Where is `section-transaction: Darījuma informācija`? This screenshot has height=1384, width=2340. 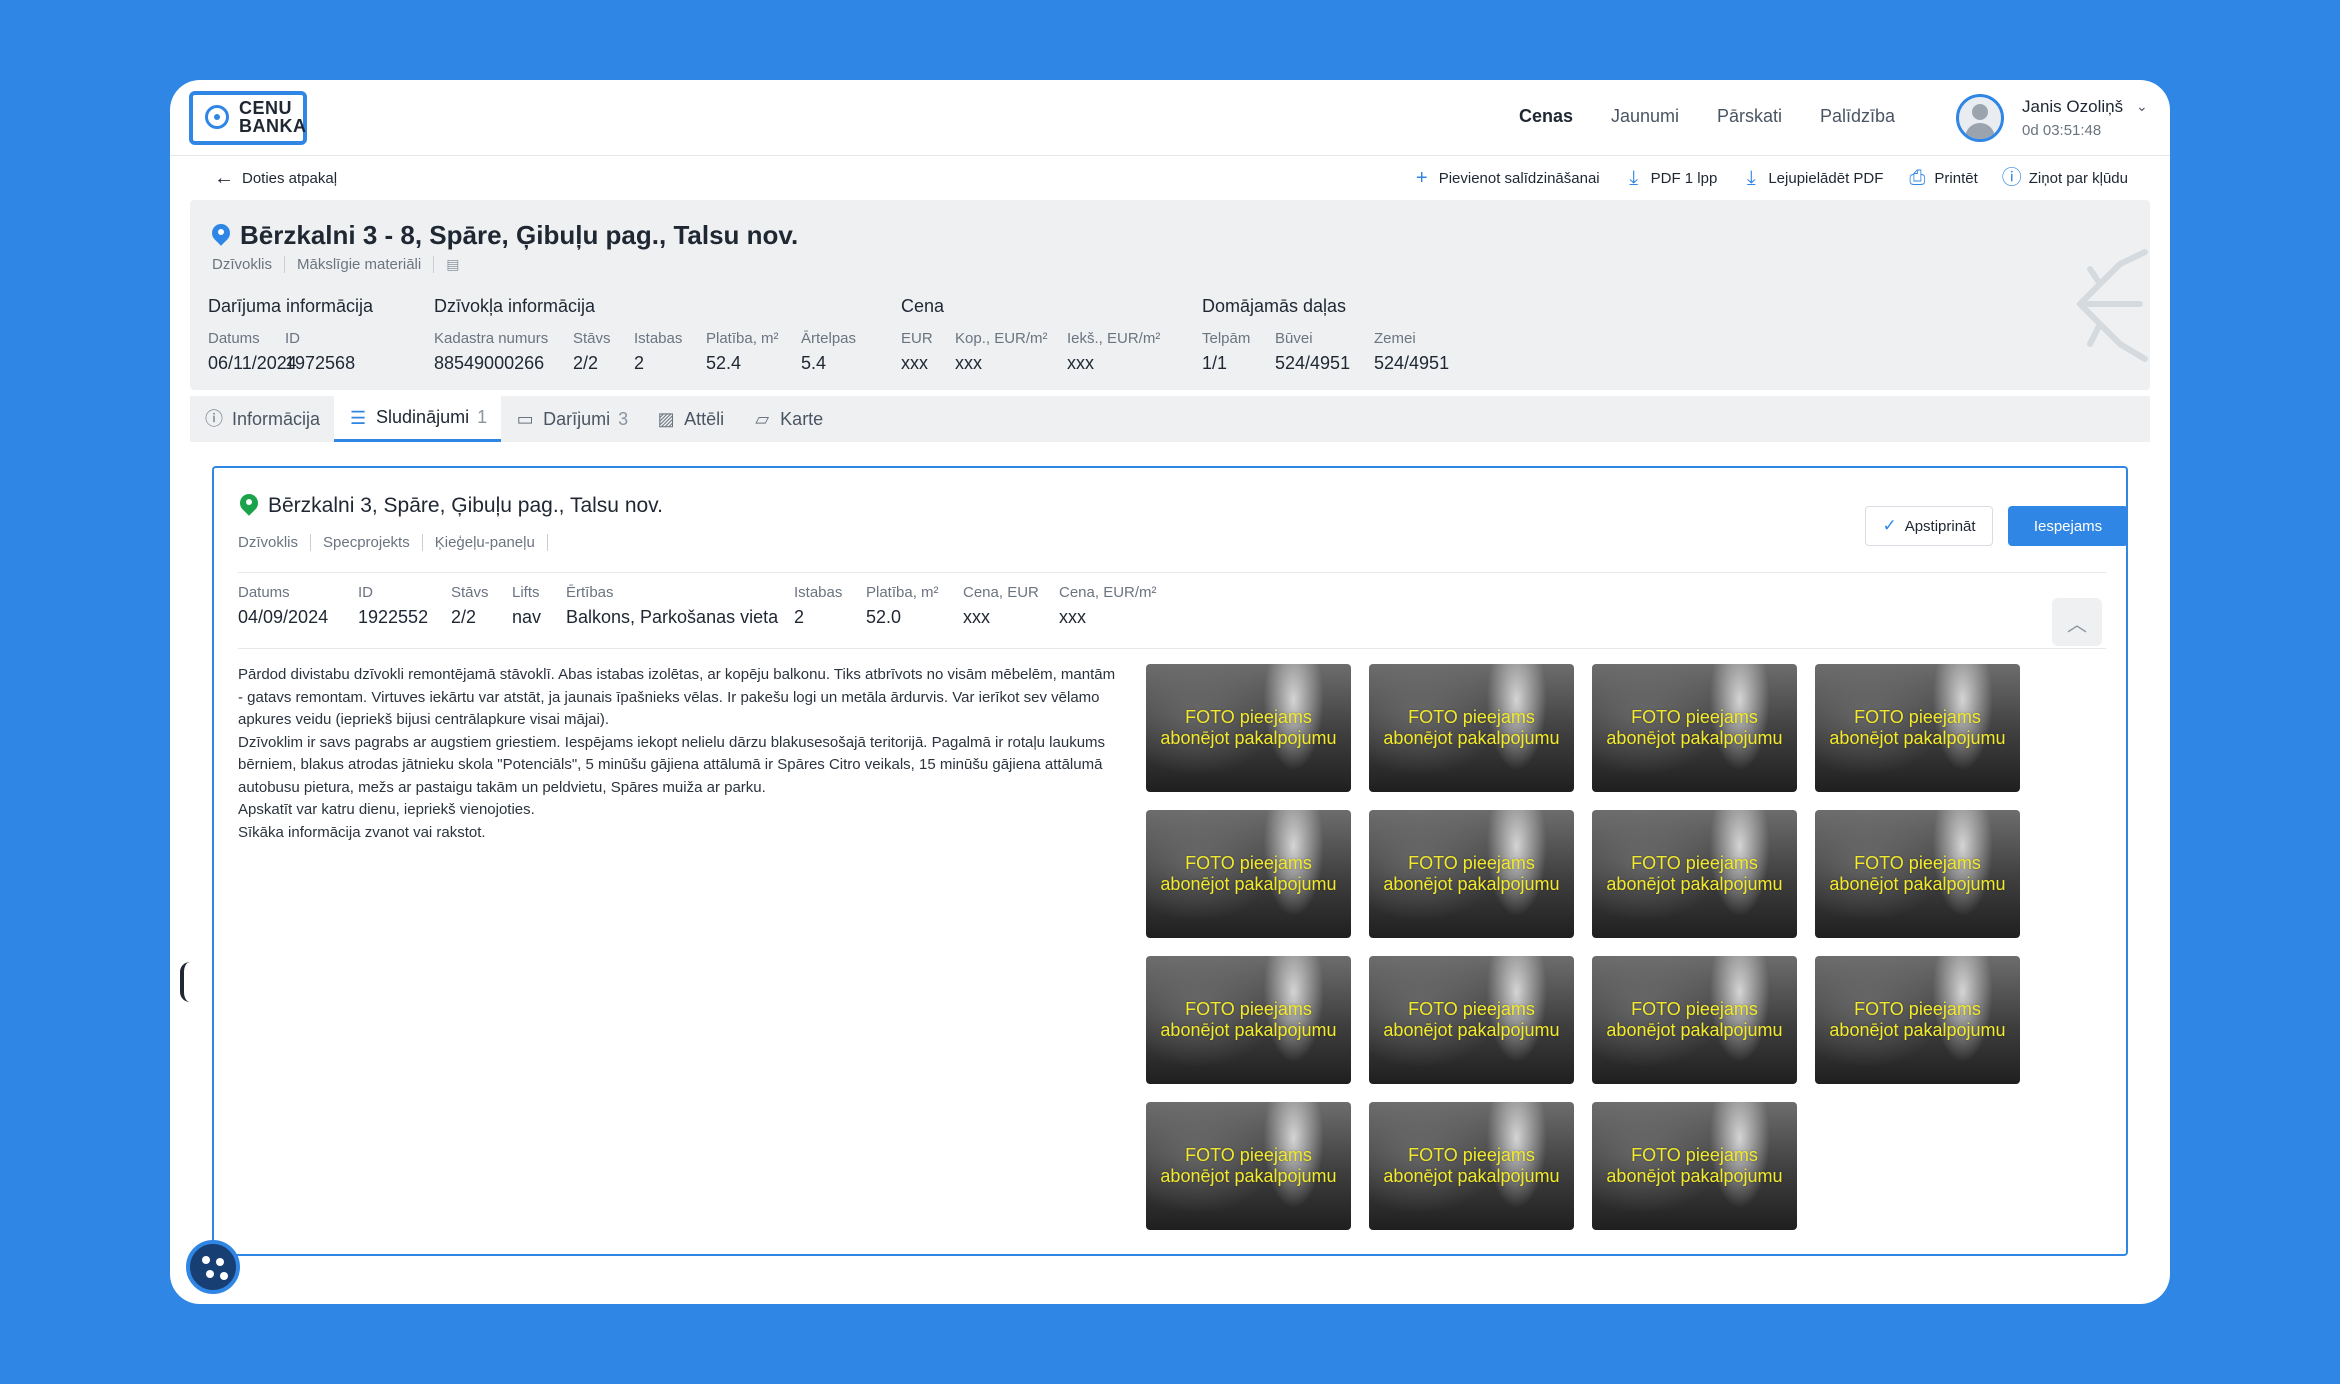 section-transaction: Darījuma informācija is located at coordinates (291, 306).